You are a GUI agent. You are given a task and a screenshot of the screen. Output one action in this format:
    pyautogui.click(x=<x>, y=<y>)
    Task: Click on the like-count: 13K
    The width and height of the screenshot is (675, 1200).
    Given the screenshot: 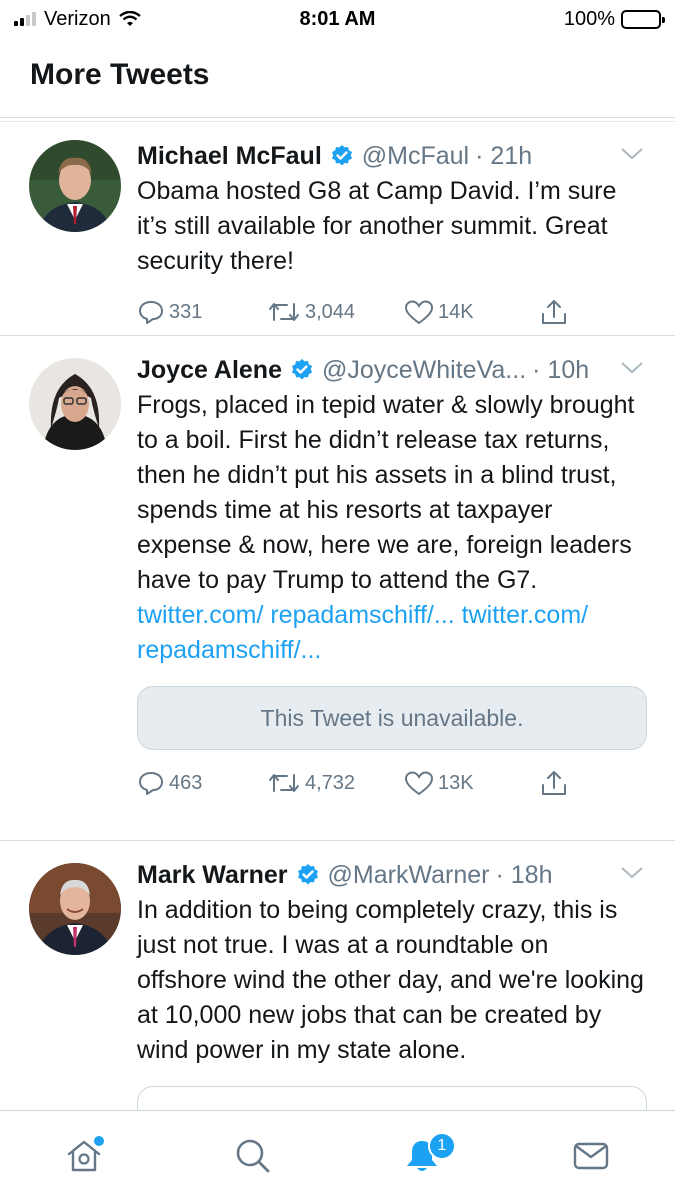 What is the action you would take?
    pyautogui.click(x=456, y=782)
    